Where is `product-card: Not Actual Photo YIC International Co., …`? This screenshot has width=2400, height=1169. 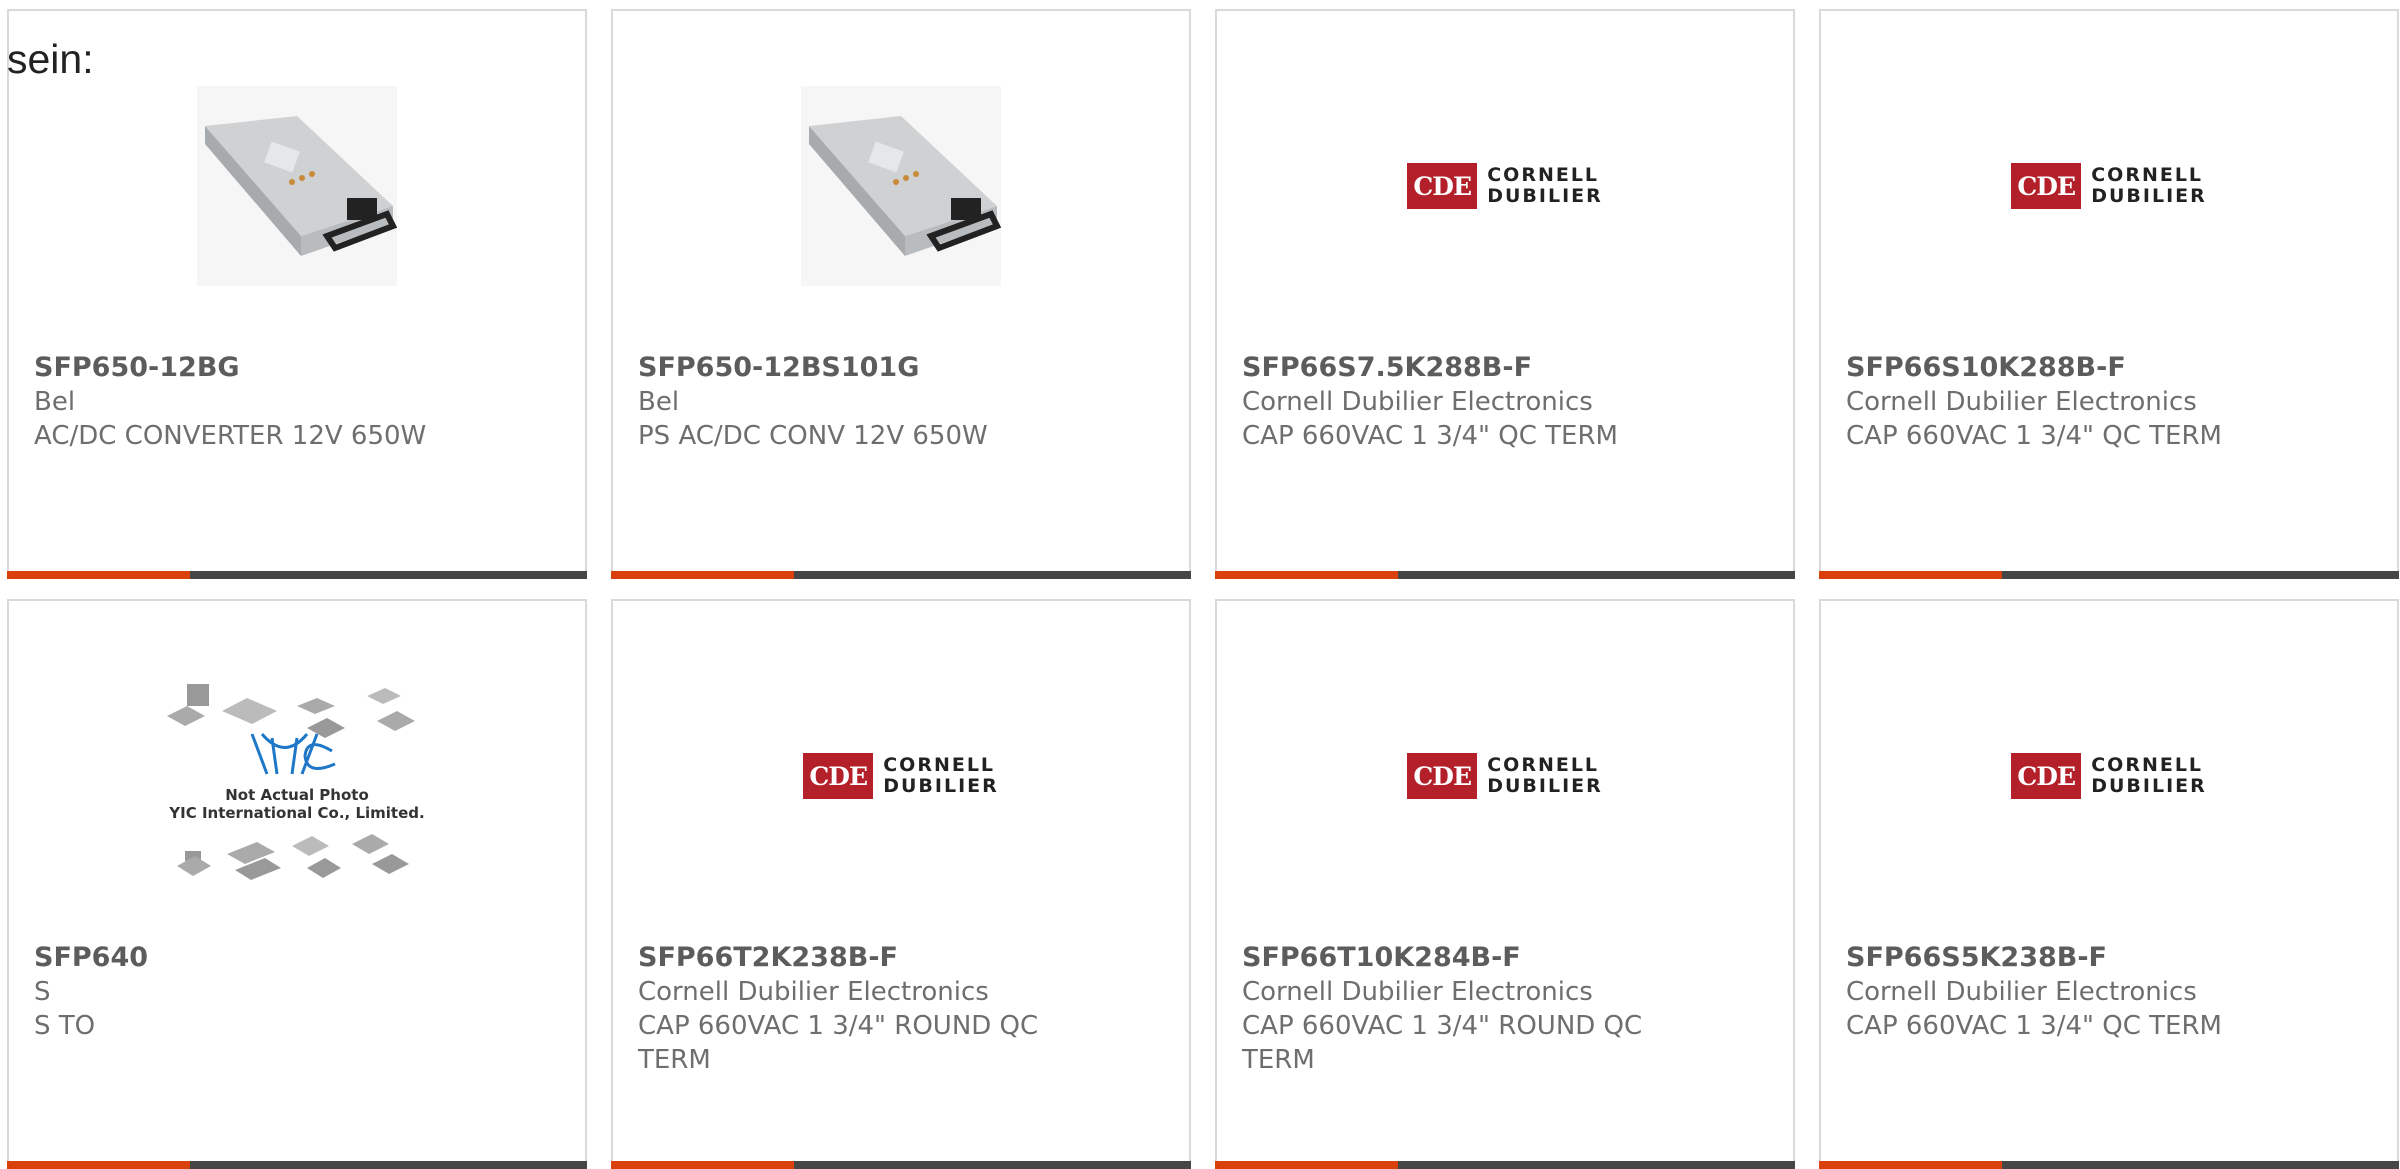
product-card: Not Actual Photo YIC International Co., … is located at coordinates (297, 884).